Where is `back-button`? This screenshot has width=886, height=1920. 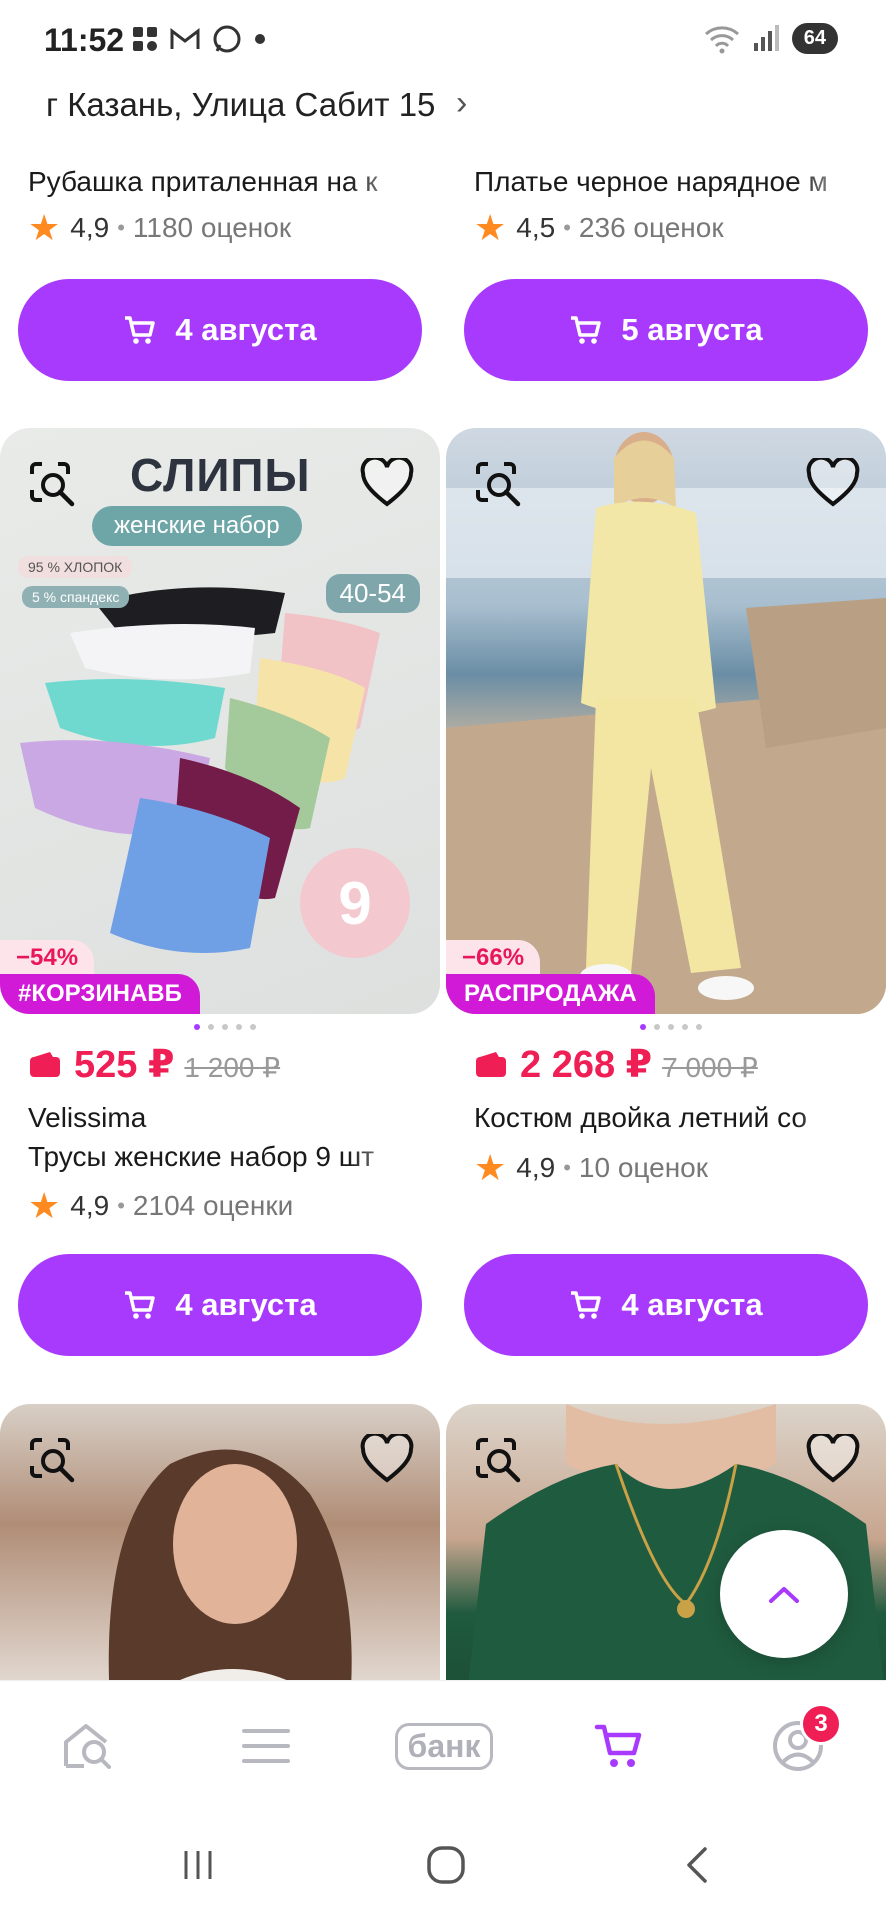
back-button is located at coordinates (696, 1865).